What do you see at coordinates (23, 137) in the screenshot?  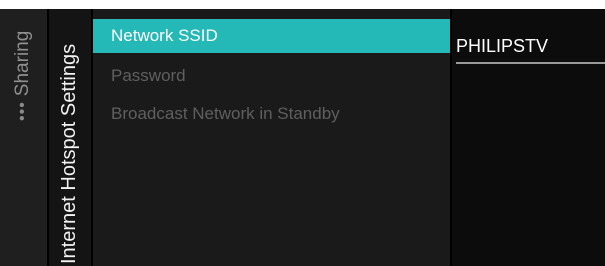 I see `breadcrumb-column: ••• Sharing` at bounding box center [23, 137].